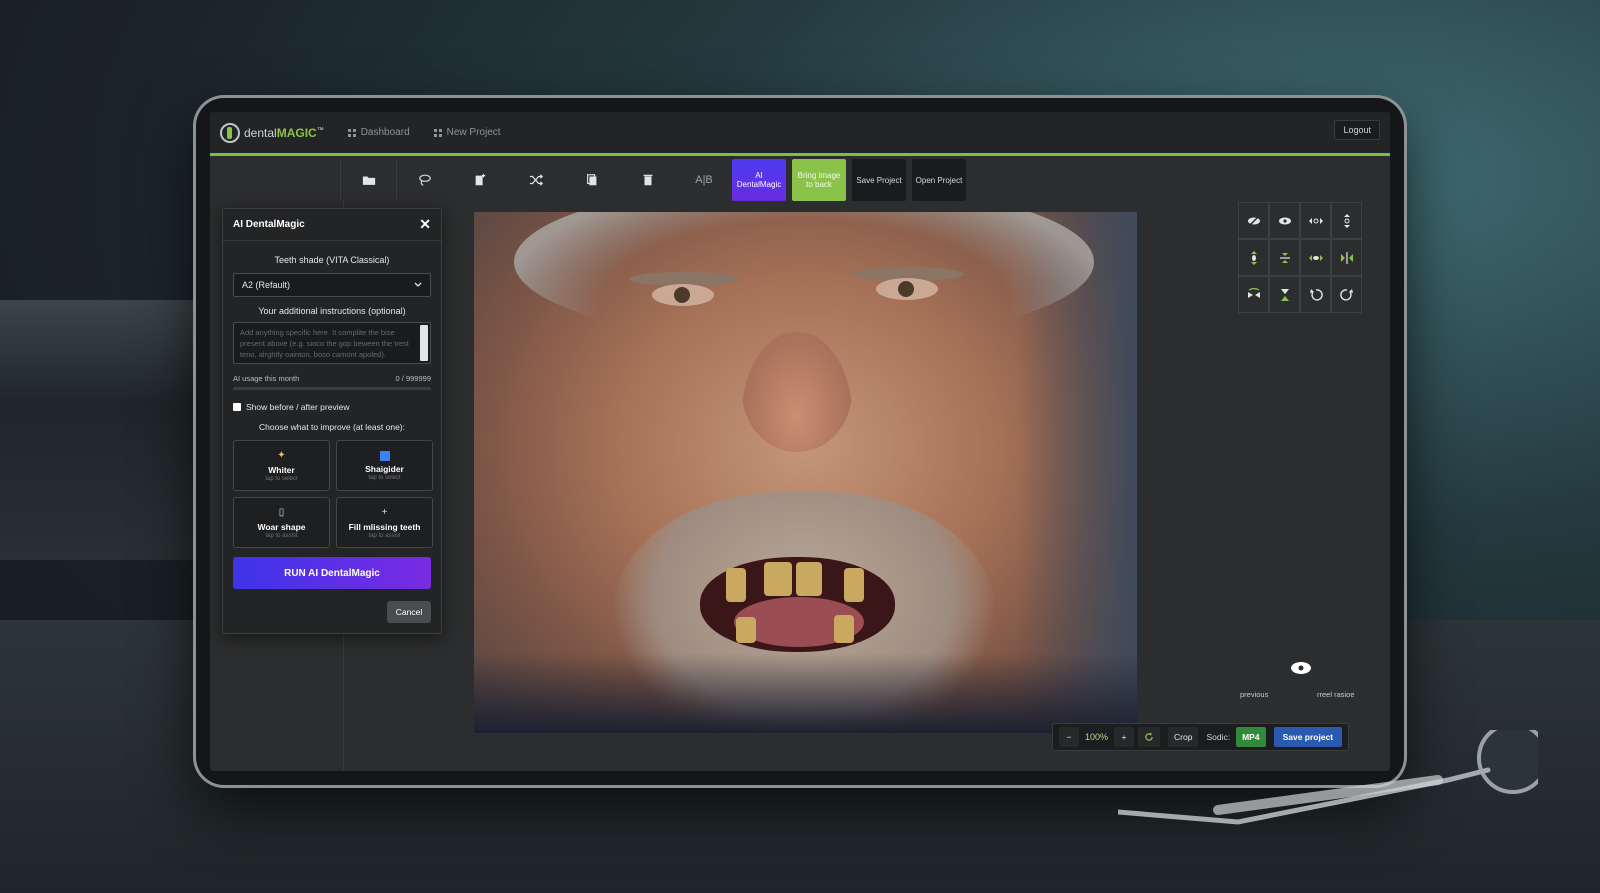 The height and width of the screenshot is (893, 1600). Describe the element at coordinates (1097, 737) in the screenshot. I see `zoom-level: 100%` at that location.